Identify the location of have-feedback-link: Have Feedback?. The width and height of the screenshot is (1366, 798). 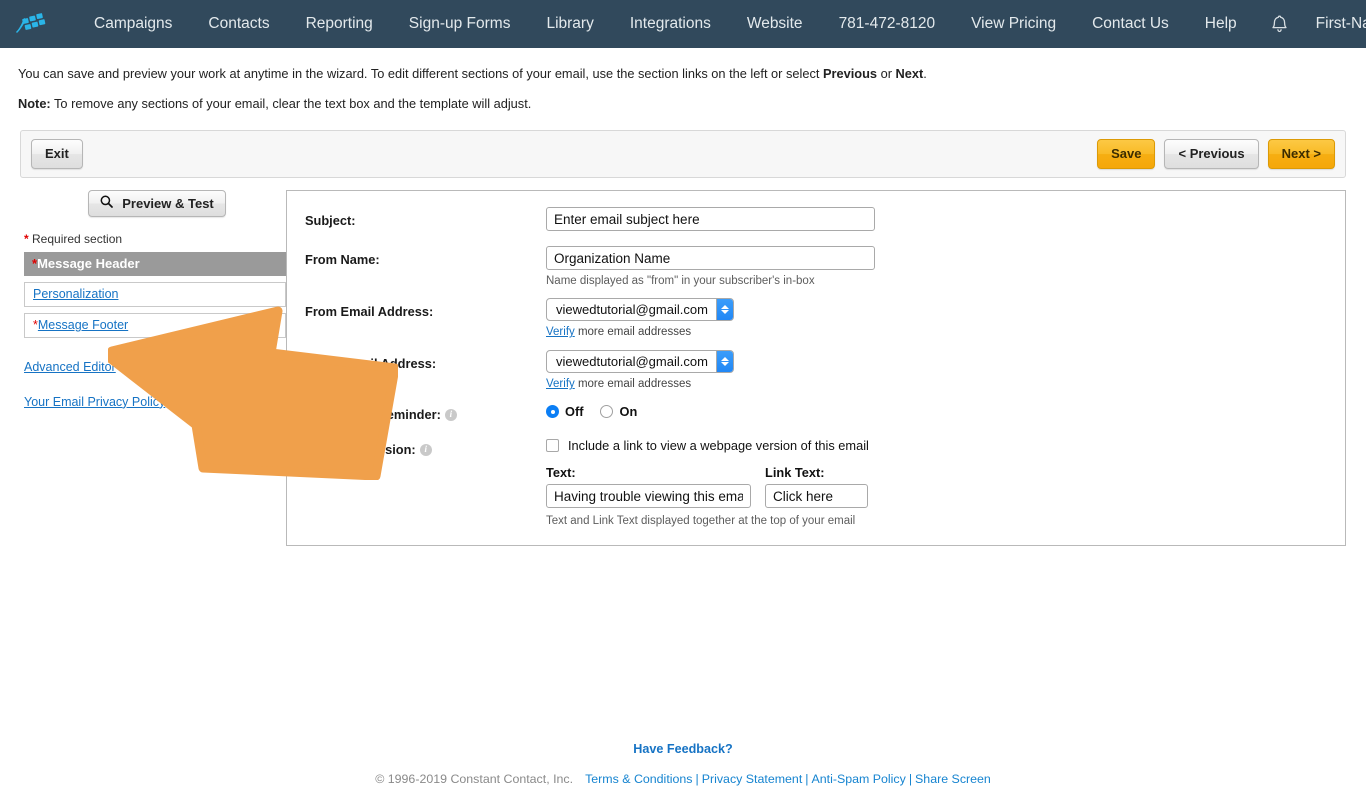
(682, 749).